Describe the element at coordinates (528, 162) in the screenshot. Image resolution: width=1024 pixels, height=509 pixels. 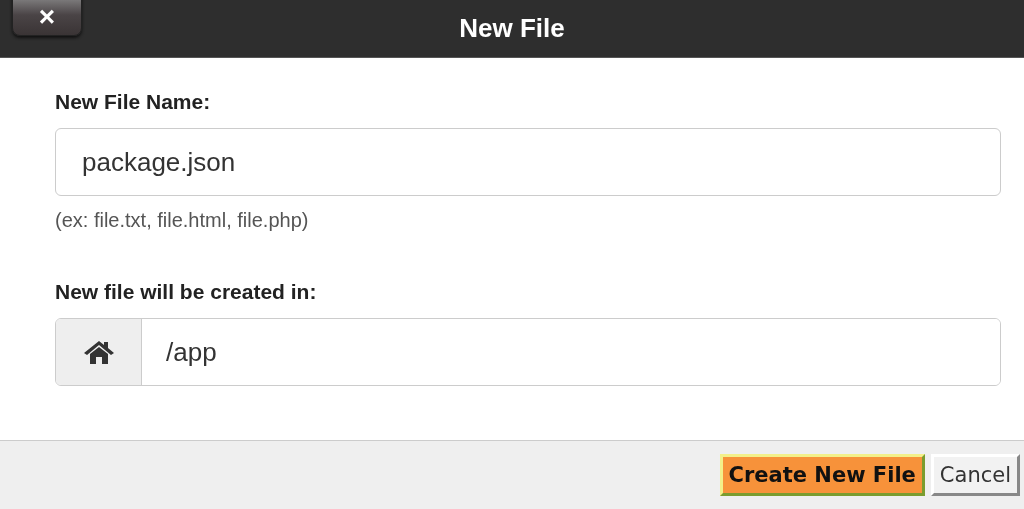
I see `file-name-field: package.json` at that location.